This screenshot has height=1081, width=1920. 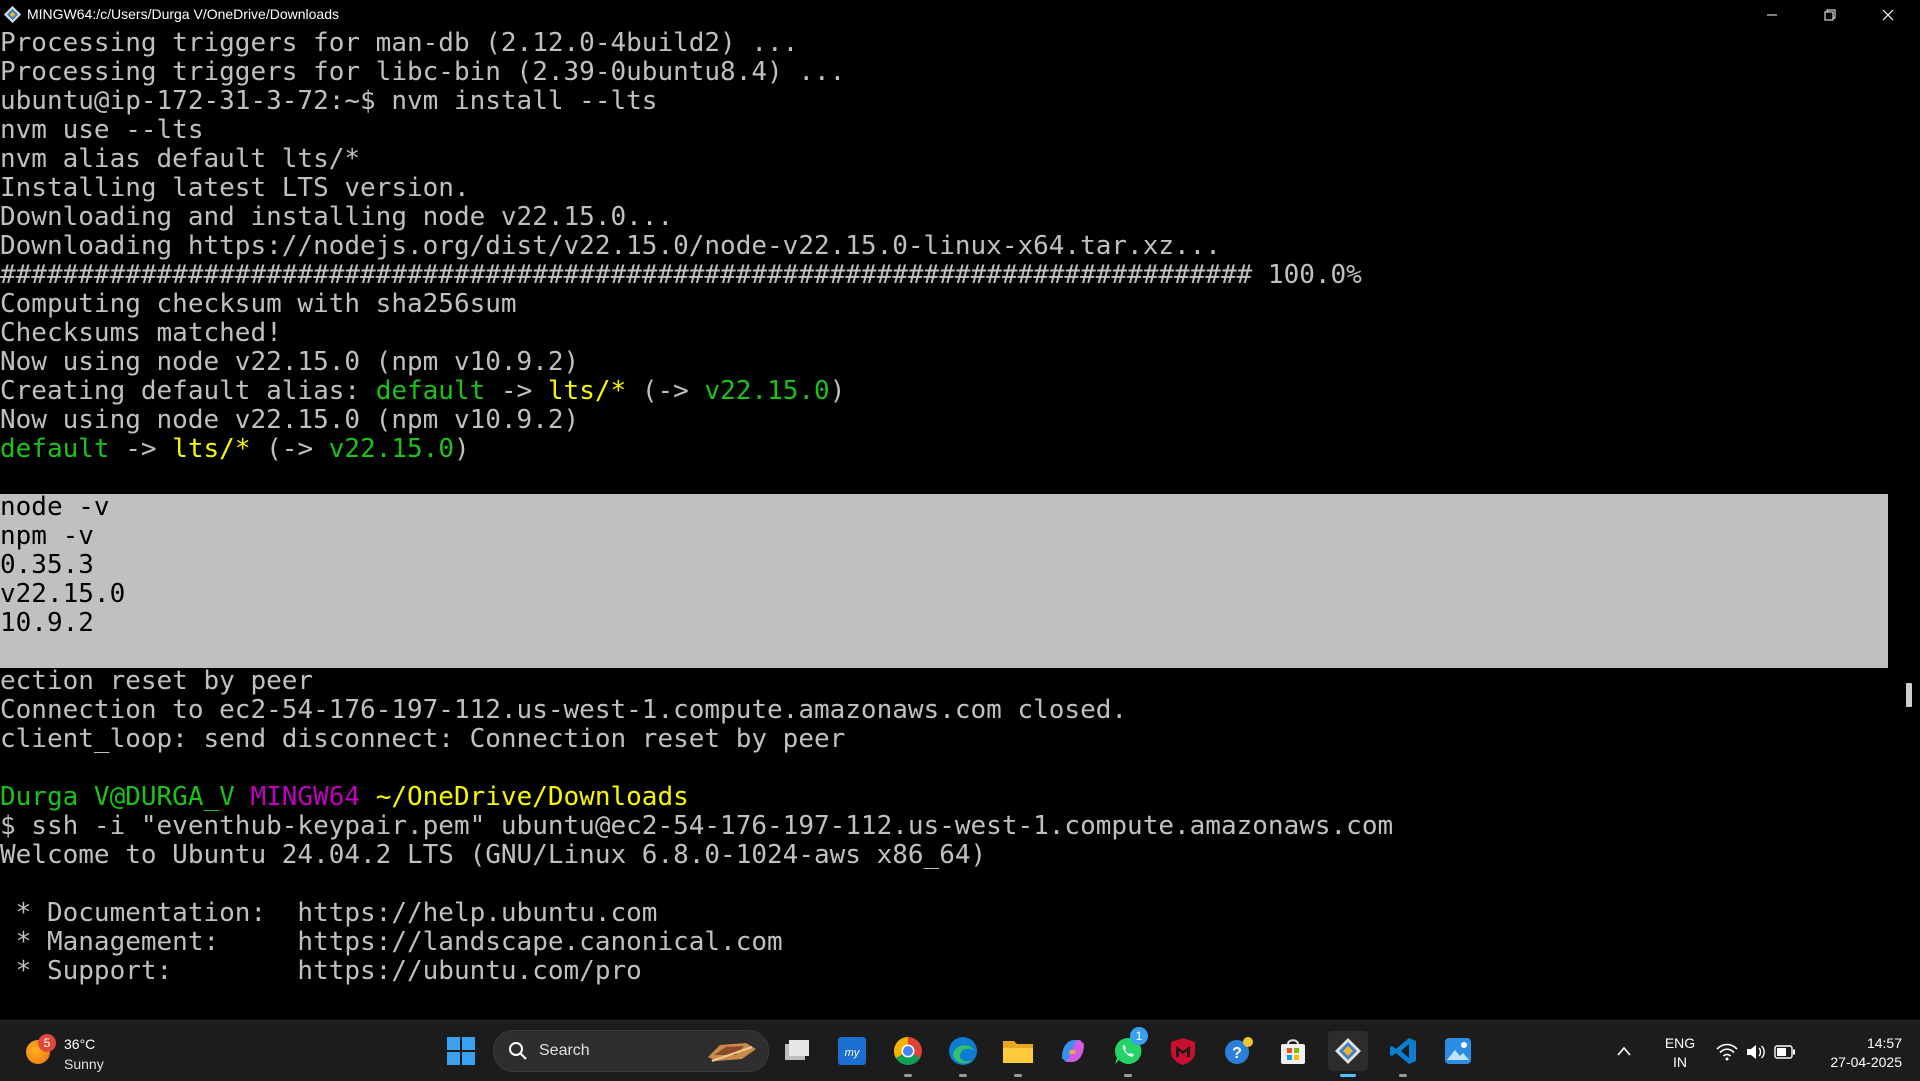 I want to click on mcafee-button, so click(x=1183, y=1051).